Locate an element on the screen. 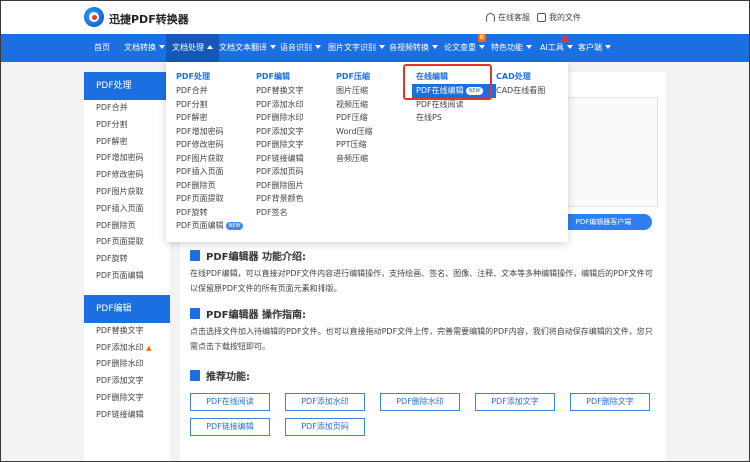  nav-features: 特色功能 is located at coordinates (511, 48).